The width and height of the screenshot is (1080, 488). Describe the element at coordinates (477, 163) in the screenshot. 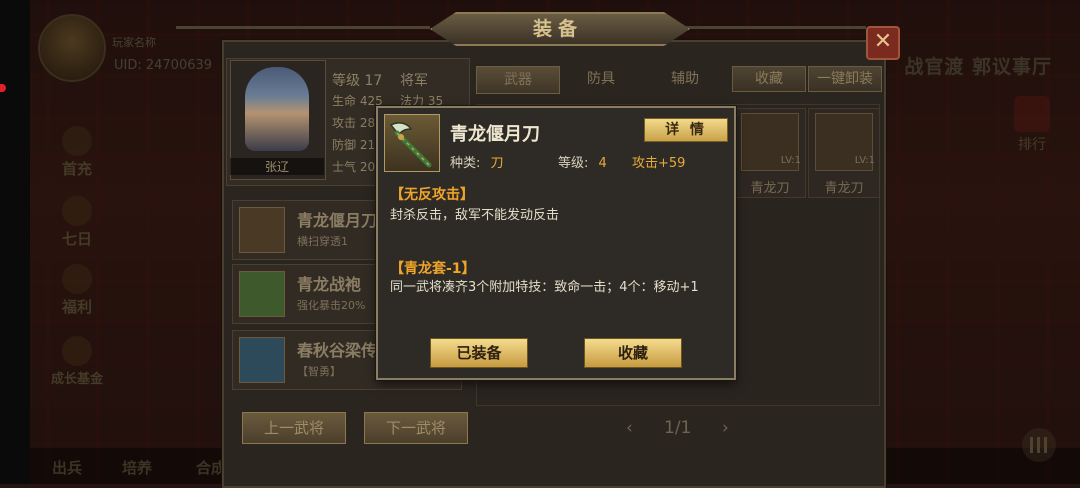

I see `item-type: 种类: 刀` at that location.